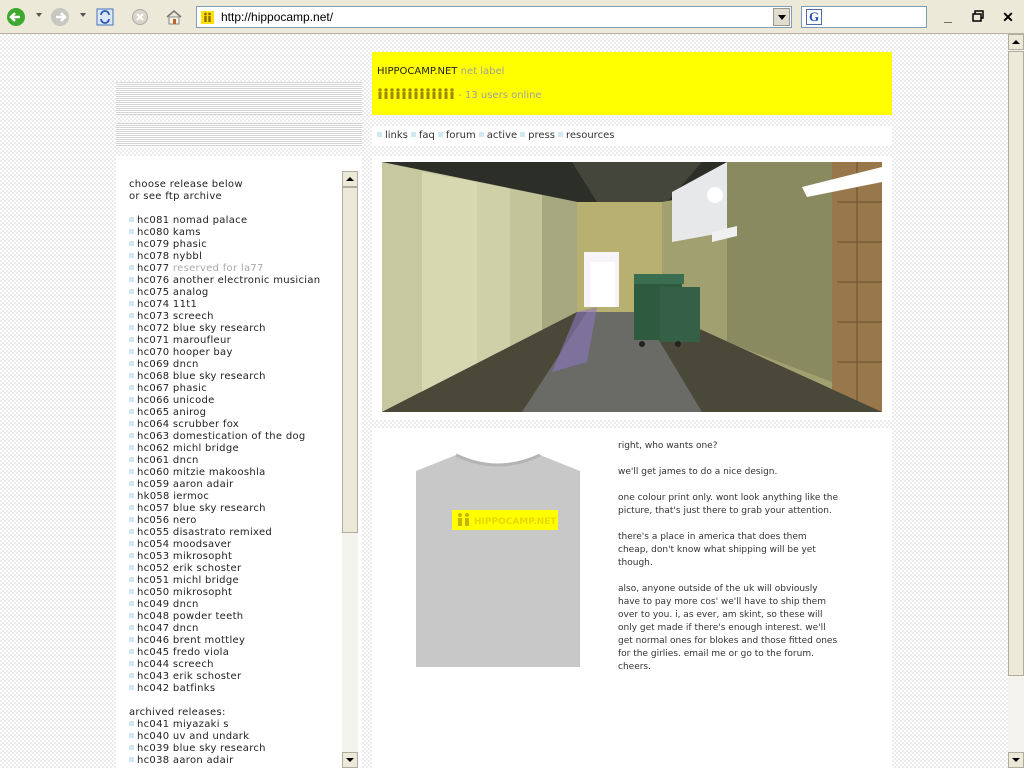  What do you see at coordinates (224, 521) in the screenshot?
I see `release-item: hc056 nero` at bounding box center [224, 521].